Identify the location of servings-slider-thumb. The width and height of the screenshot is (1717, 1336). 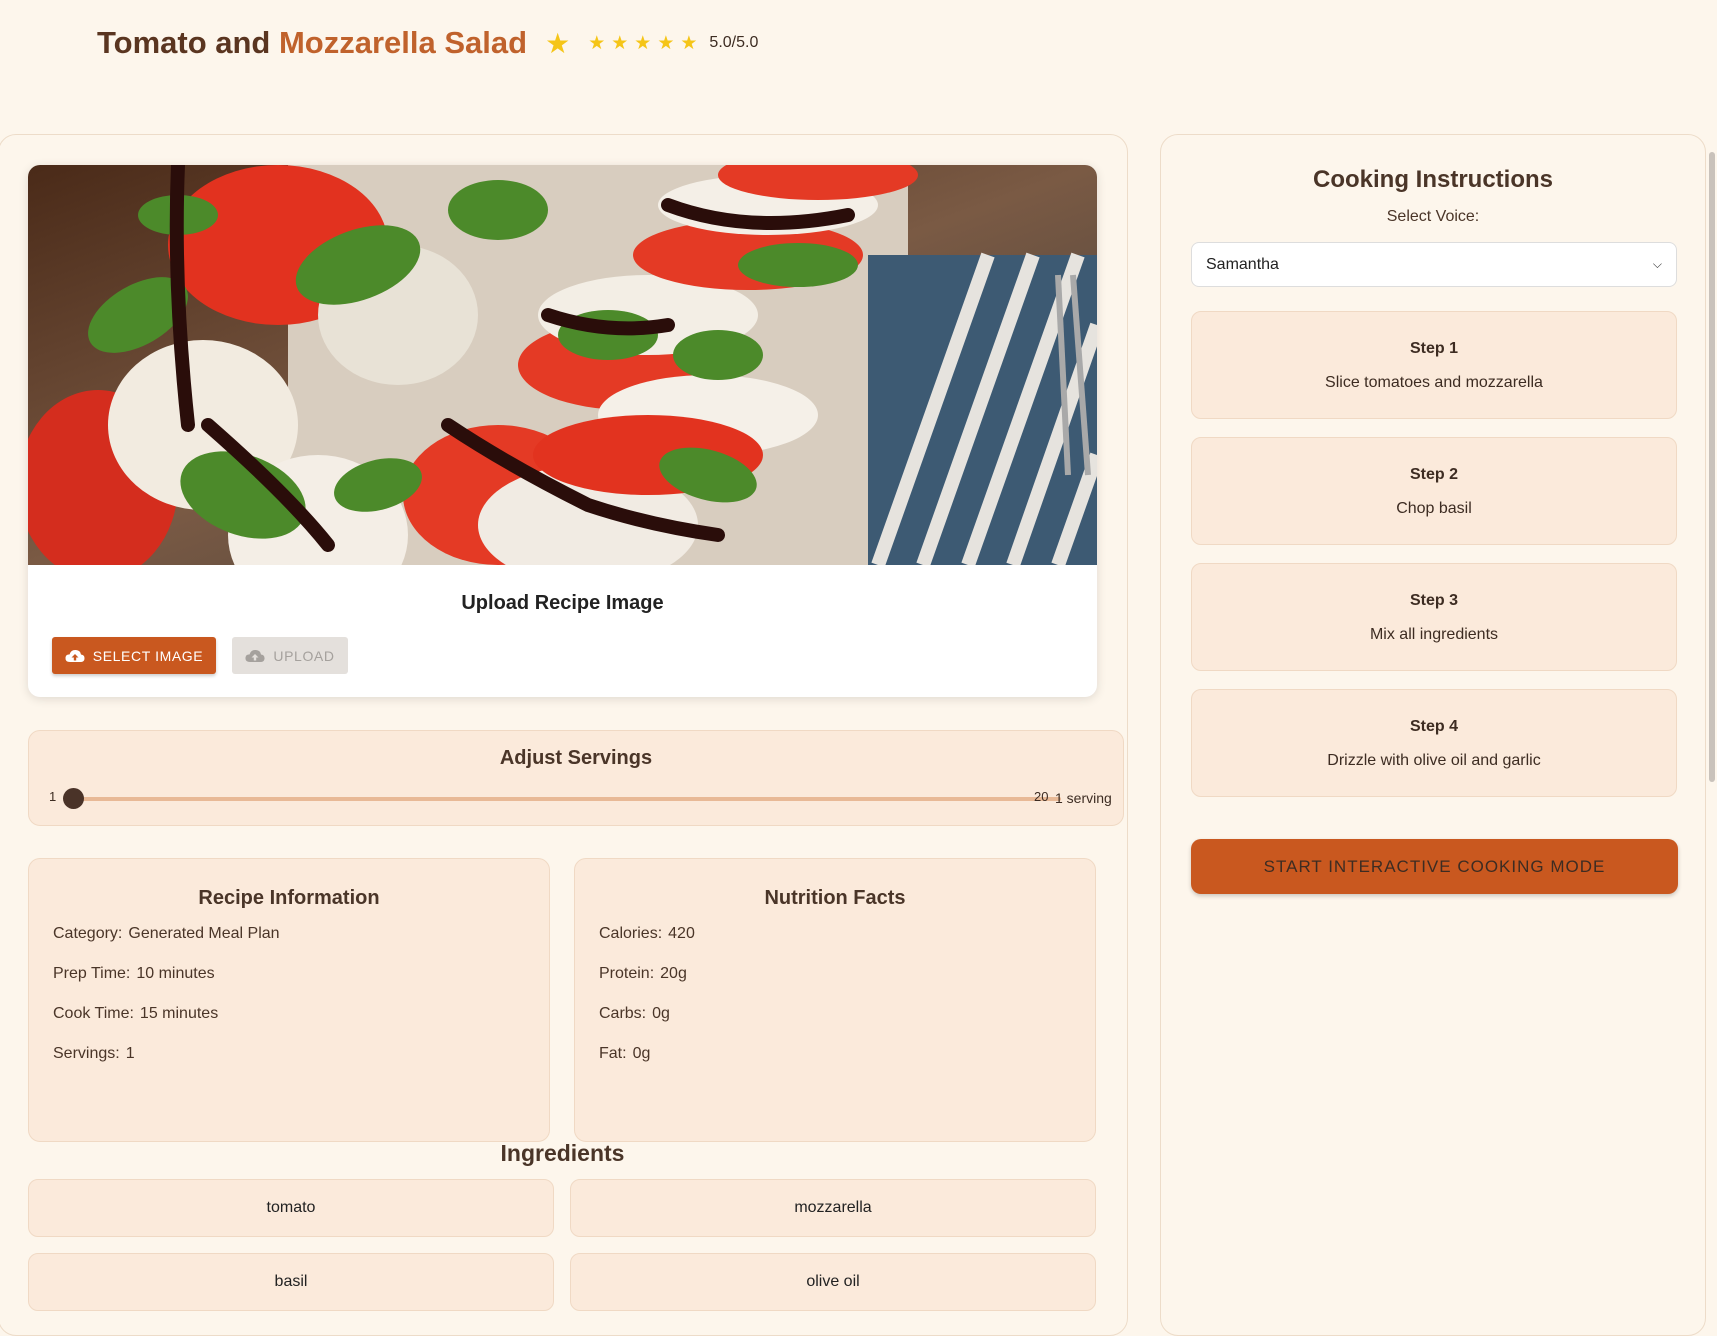
(73, 798).